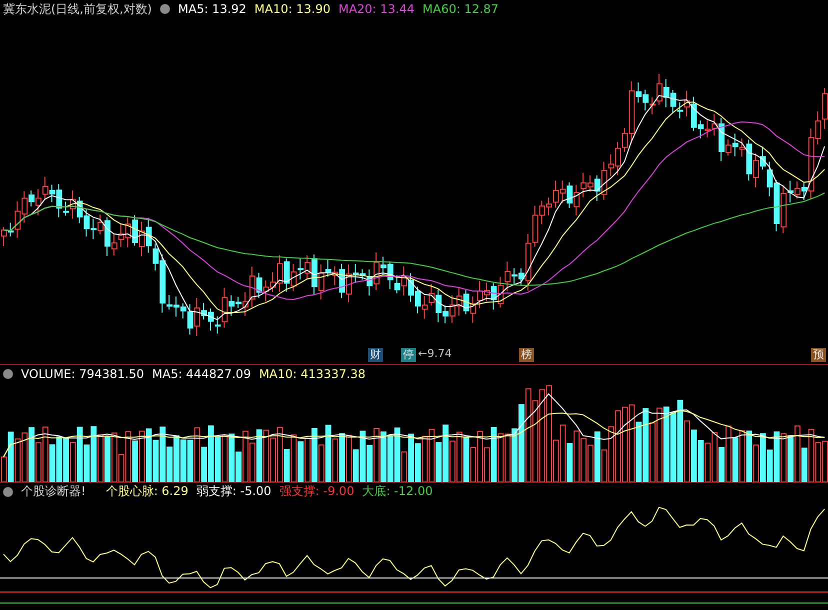 The width and height of the screenshot is (828, 610). I want to click on volume-legend: MA10: 413337.38, so click(312, 373).